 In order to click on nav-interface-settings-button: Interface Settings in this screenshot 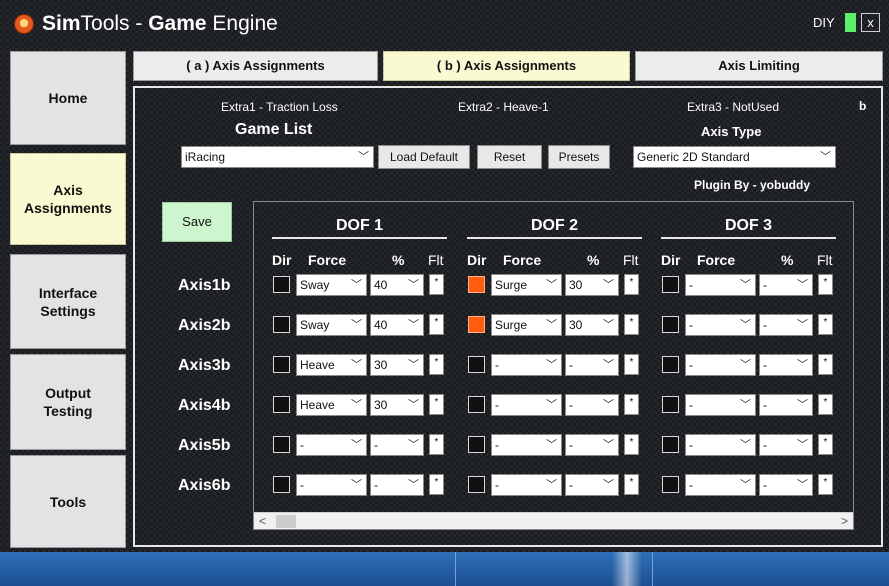, I will do `click(68, 301)`.